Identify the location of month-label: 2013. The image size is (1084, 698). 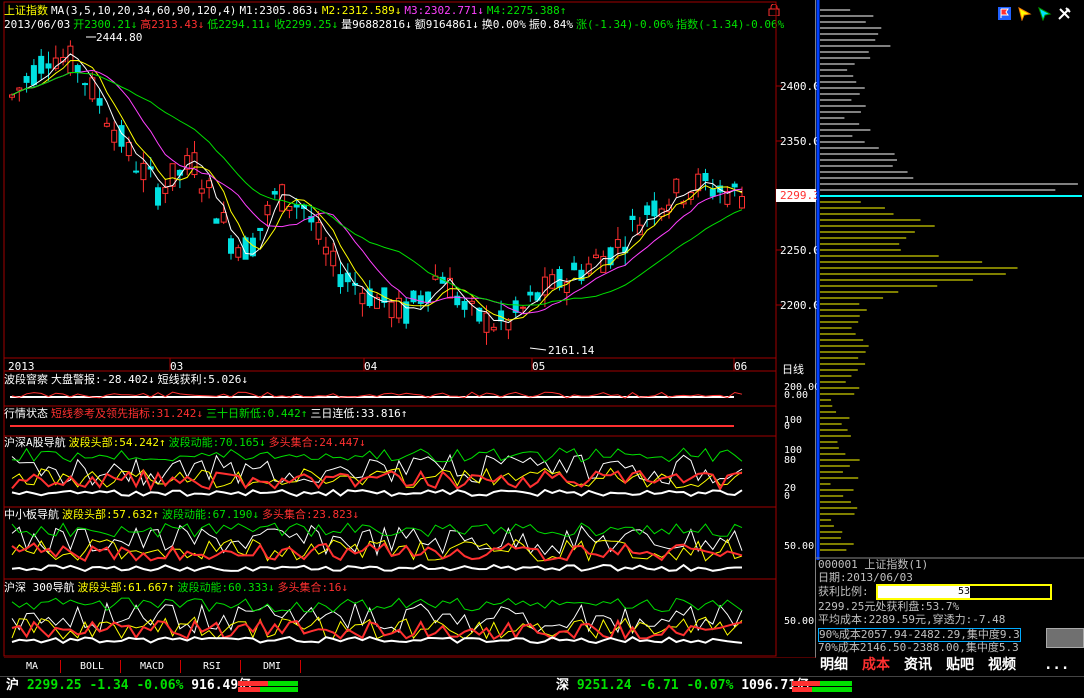
(21, 366).